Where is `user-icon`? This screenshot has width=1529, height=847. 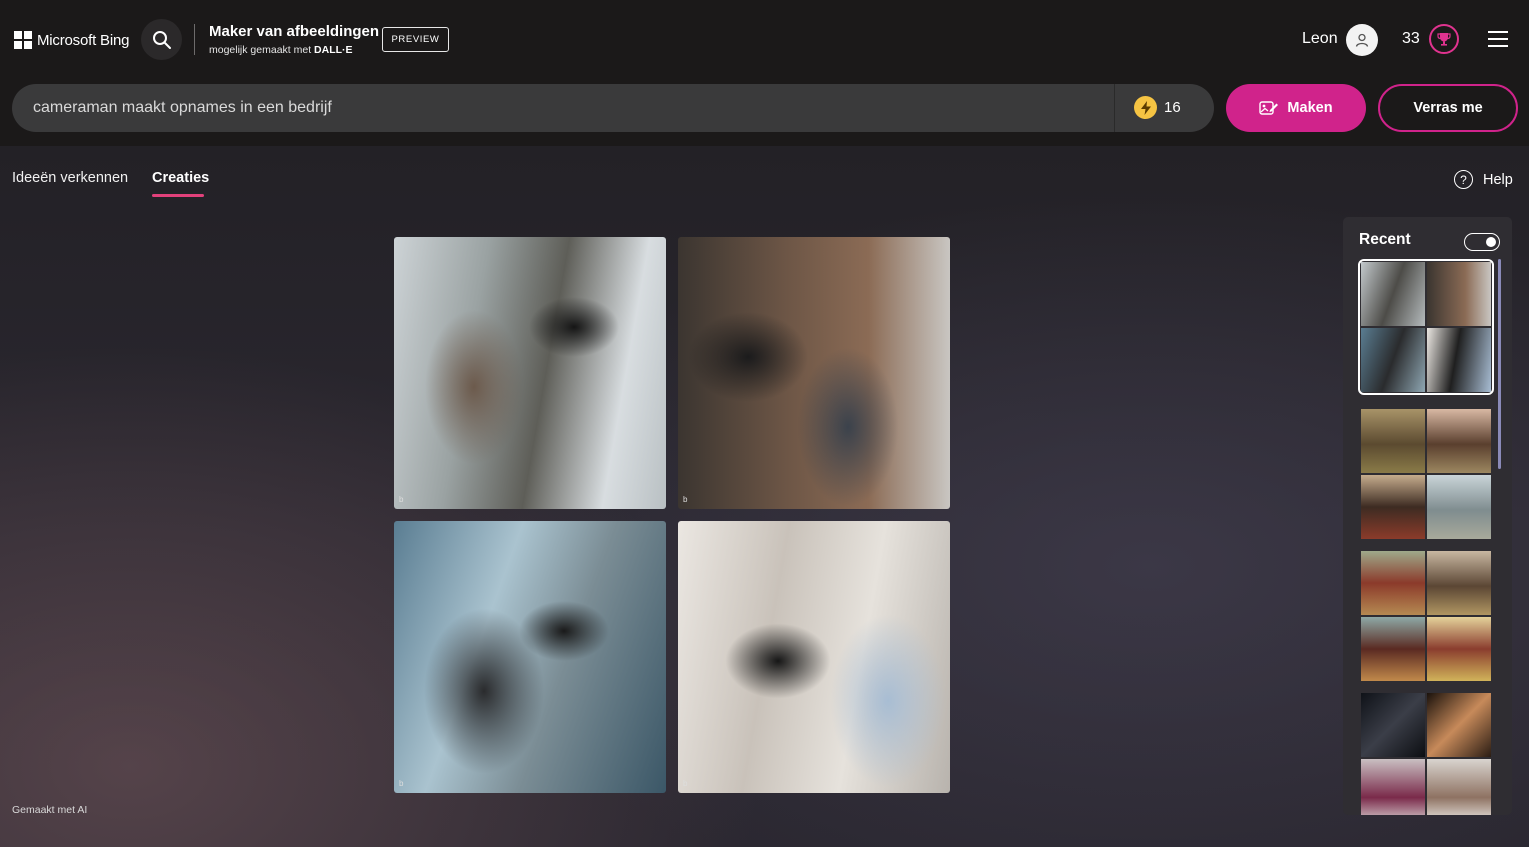 user-icon is located at coordinates (1362, 40).